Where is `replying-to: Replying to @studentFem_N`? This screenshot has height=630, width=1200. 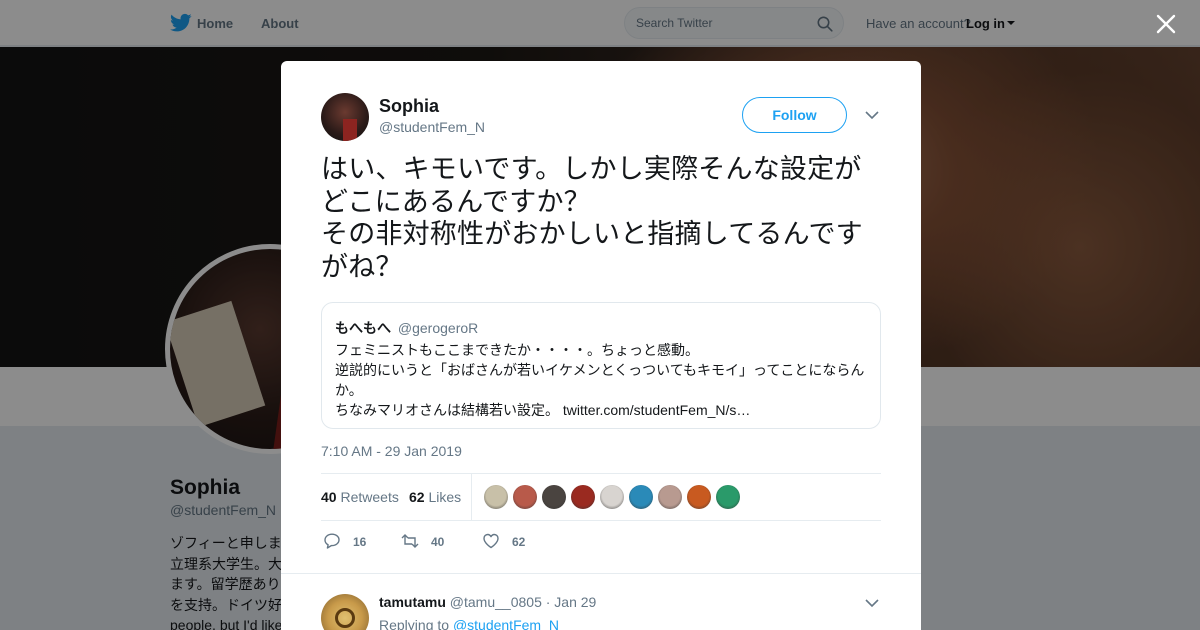
replying-to: Replying to @studentFem_N is located at coordinates (469, 623).